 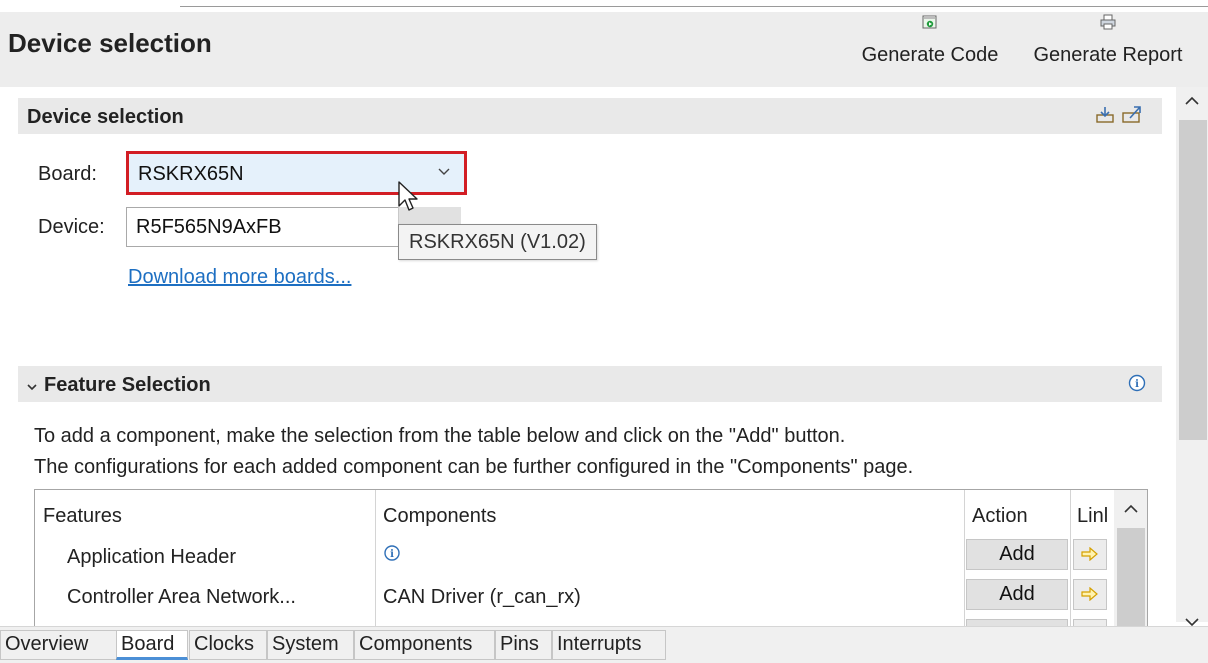 I want to click on table-row-feature: Application Header, so click(x=151, y=557).